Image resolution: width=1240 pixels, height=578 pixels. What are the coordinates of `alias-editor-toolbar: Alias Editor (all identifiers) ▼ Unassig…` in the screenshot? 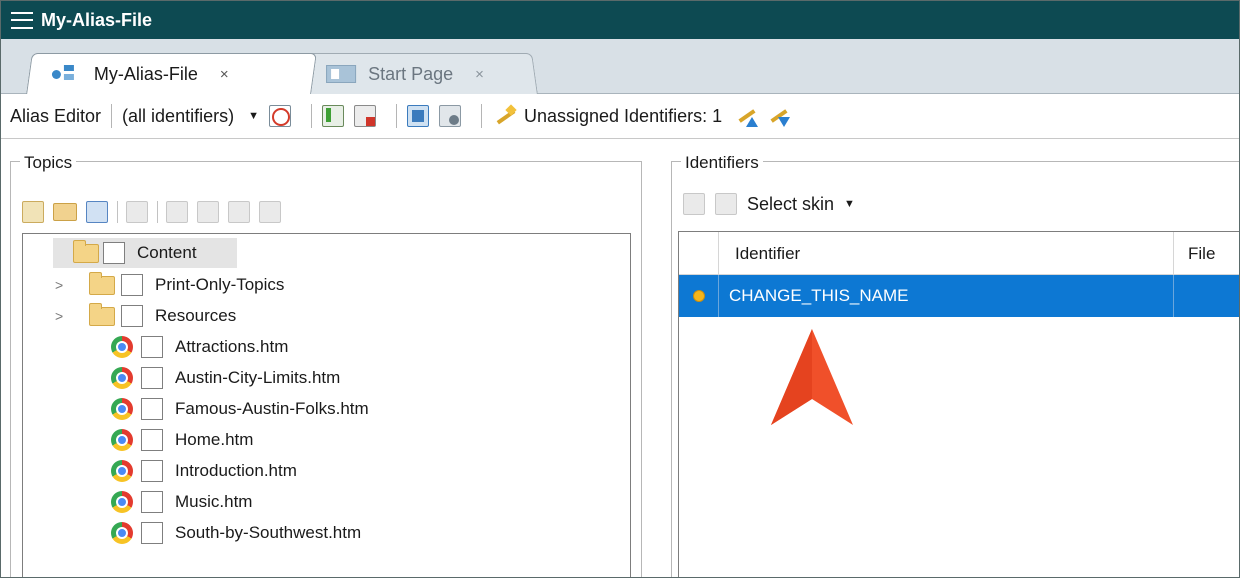 It's located at (620, 116).